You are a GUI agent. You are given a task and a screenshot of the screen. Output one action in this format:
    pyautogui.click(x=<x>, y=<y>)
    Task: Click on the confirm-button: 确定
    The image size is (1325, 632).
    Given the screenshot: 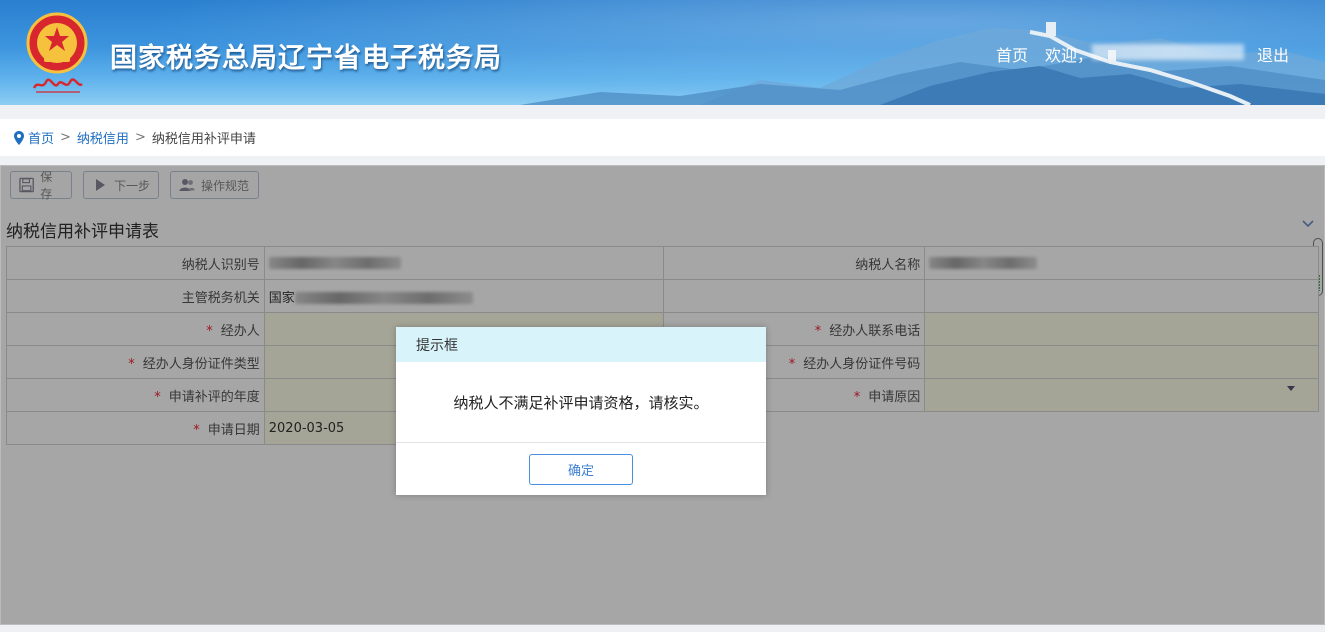 What is the action you would take?
    pyautogui.click(x=581, y=469)
    